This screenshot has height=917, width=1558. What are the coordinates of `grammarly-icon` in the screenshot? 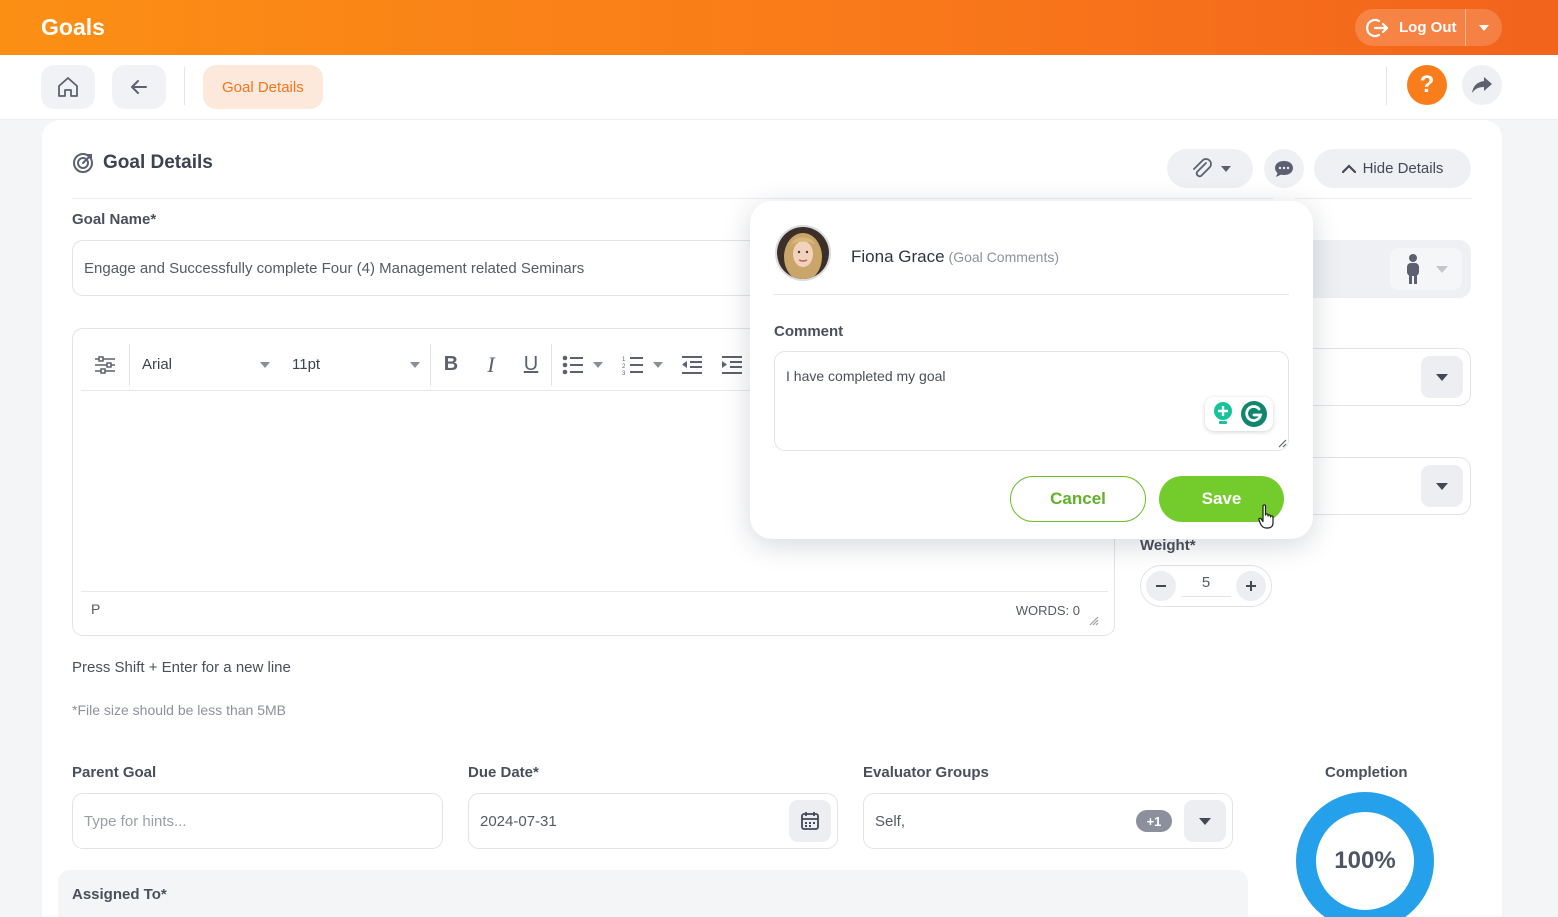 It's located at (1253, 414).